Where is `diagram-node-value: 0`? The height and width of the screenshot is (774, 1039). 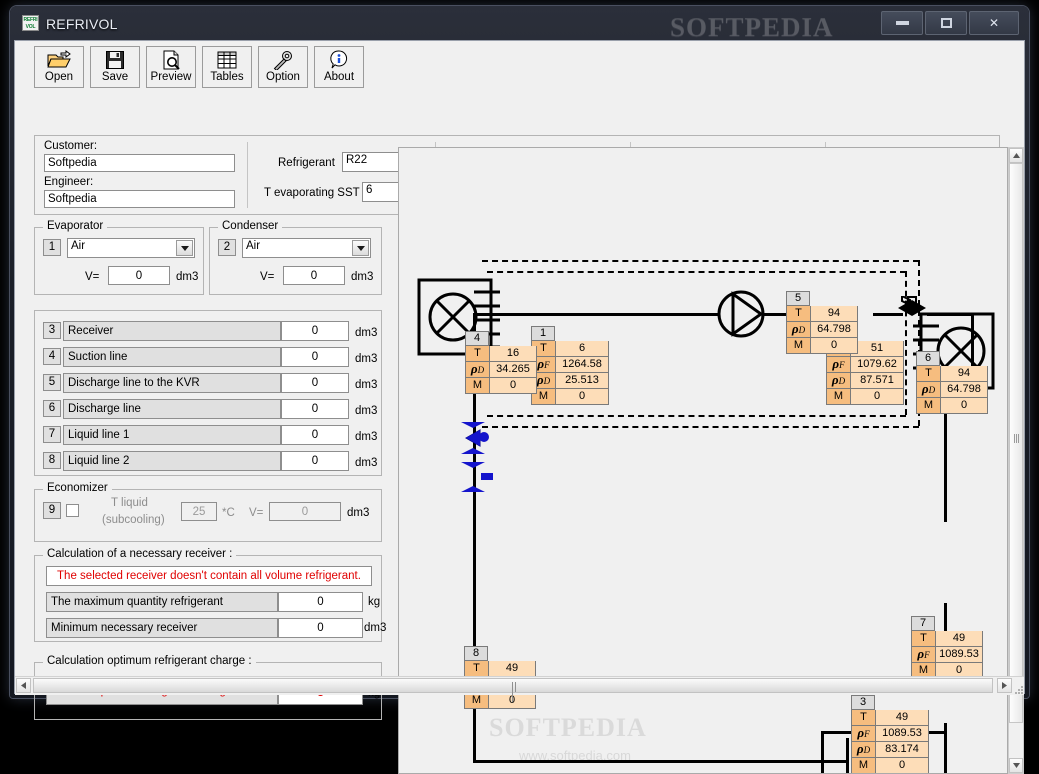 diagram-node-value: 0 is located at coordinates (834, 345).